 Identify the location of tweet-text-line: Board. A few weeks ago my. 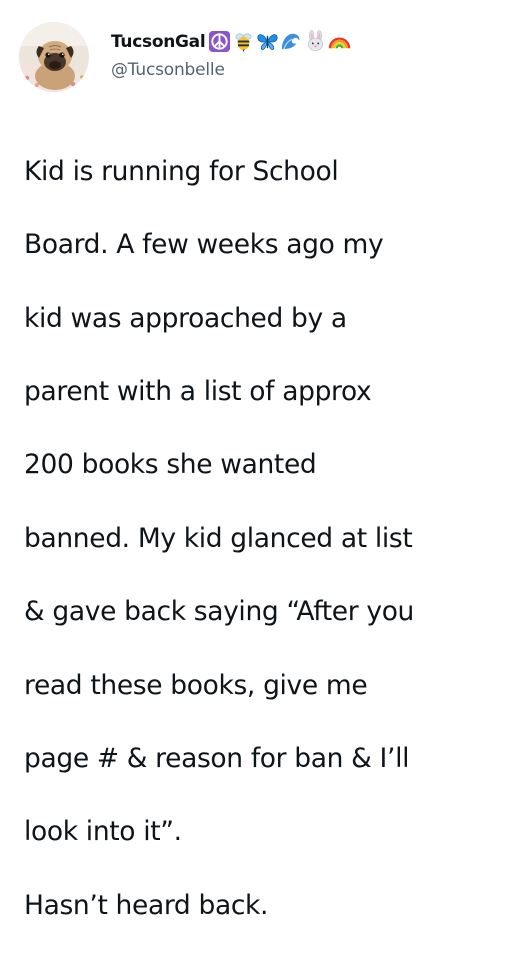
(204, 245).